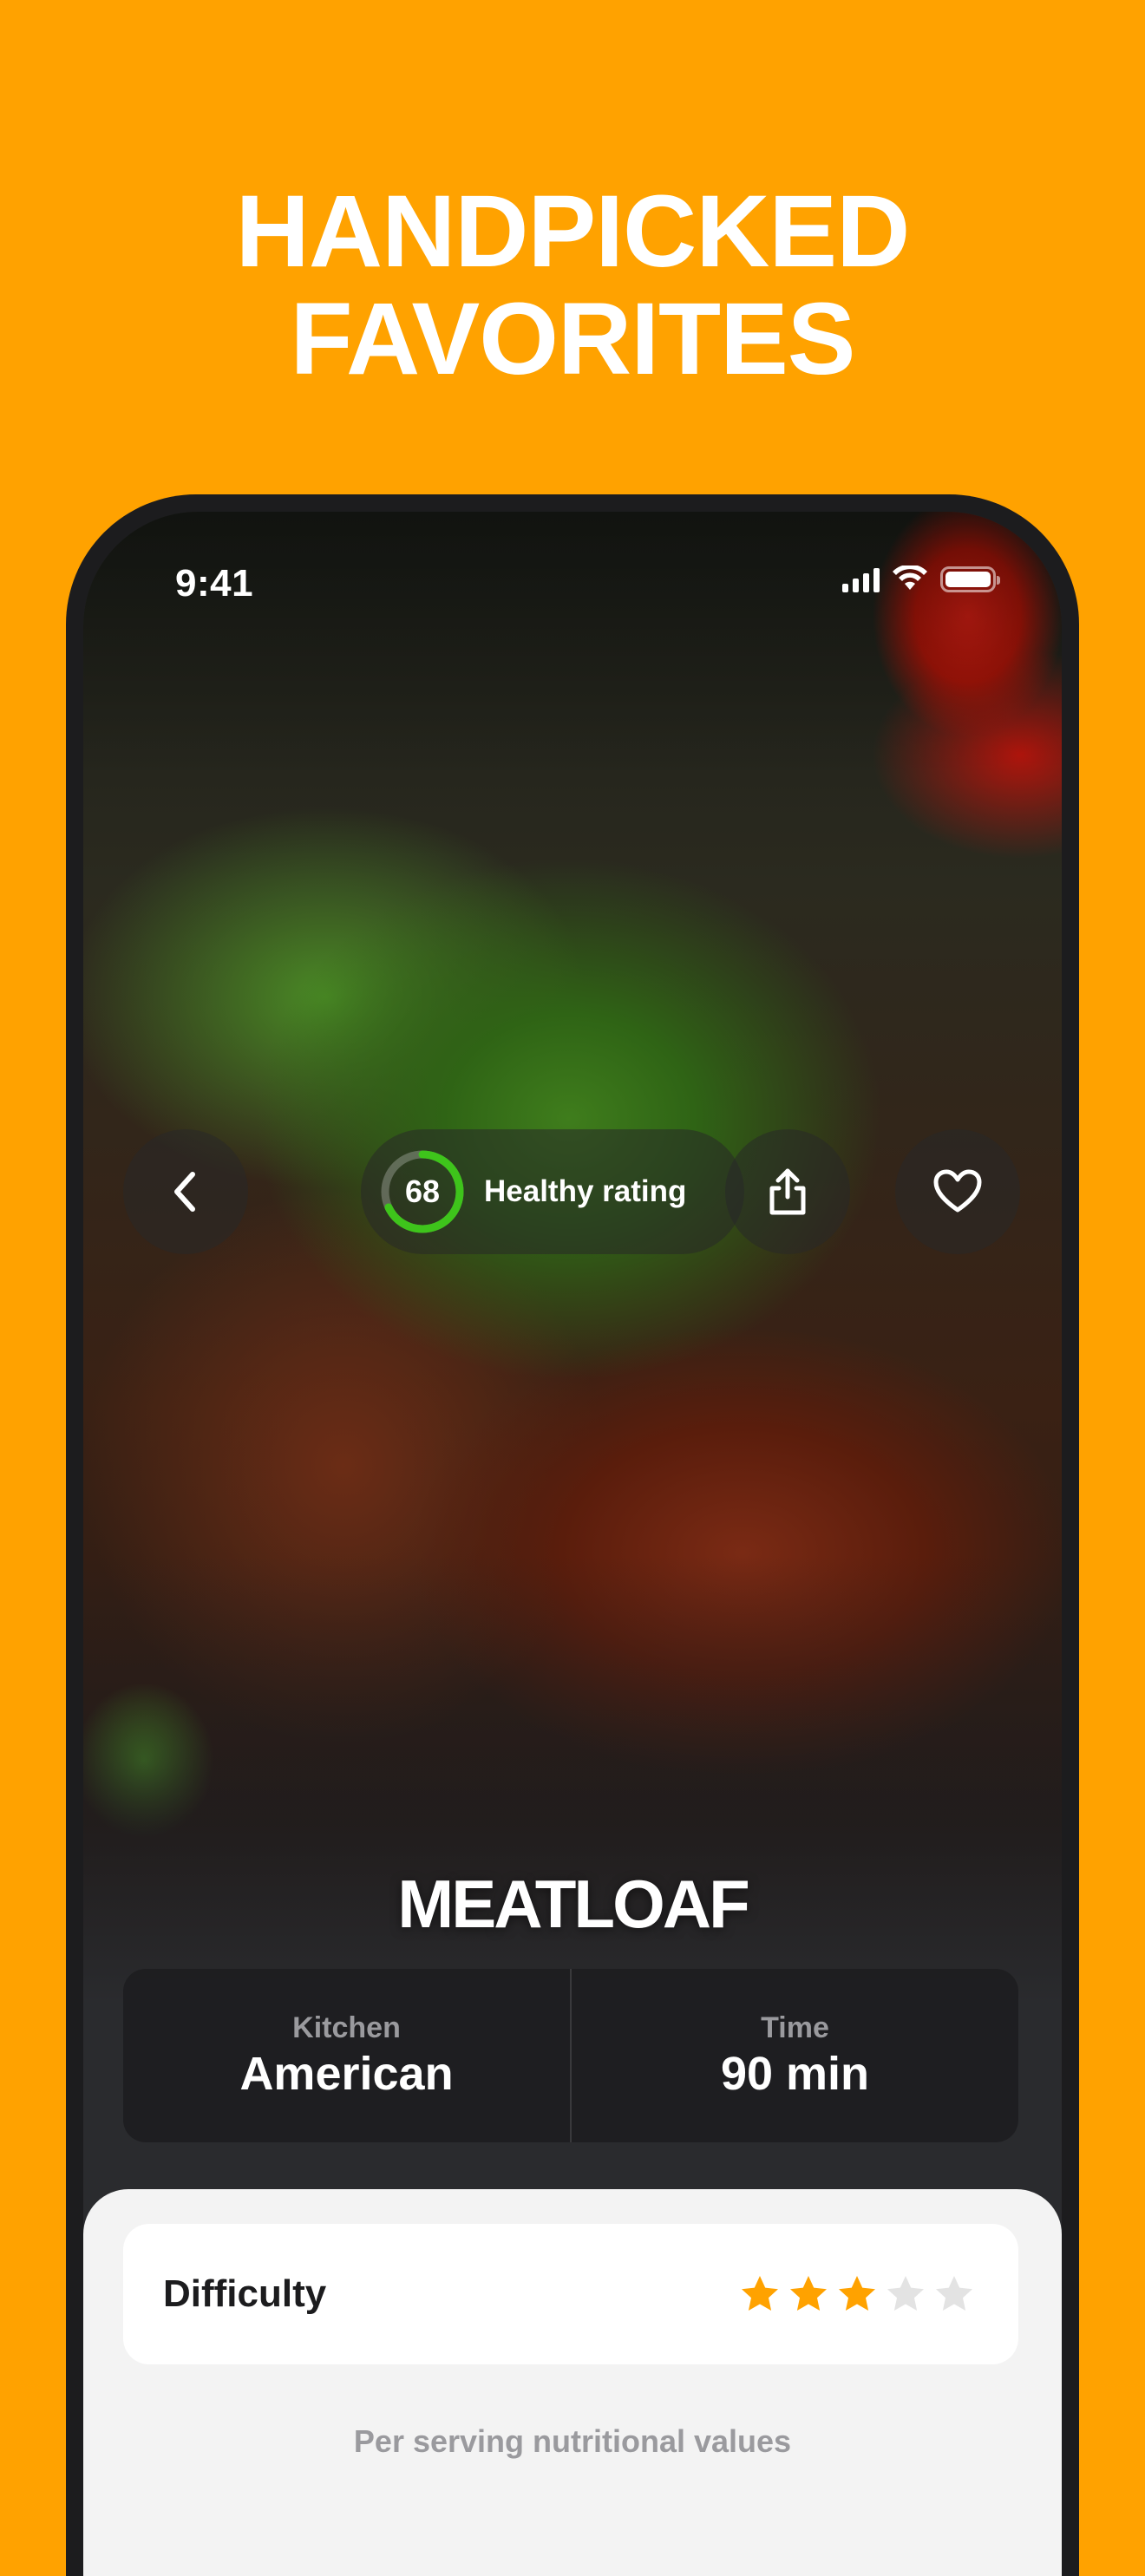 Image resolution: width=1145 pixels, height=2576 pixels. I want to click on chevron-left-icon, so click(184, 1192).